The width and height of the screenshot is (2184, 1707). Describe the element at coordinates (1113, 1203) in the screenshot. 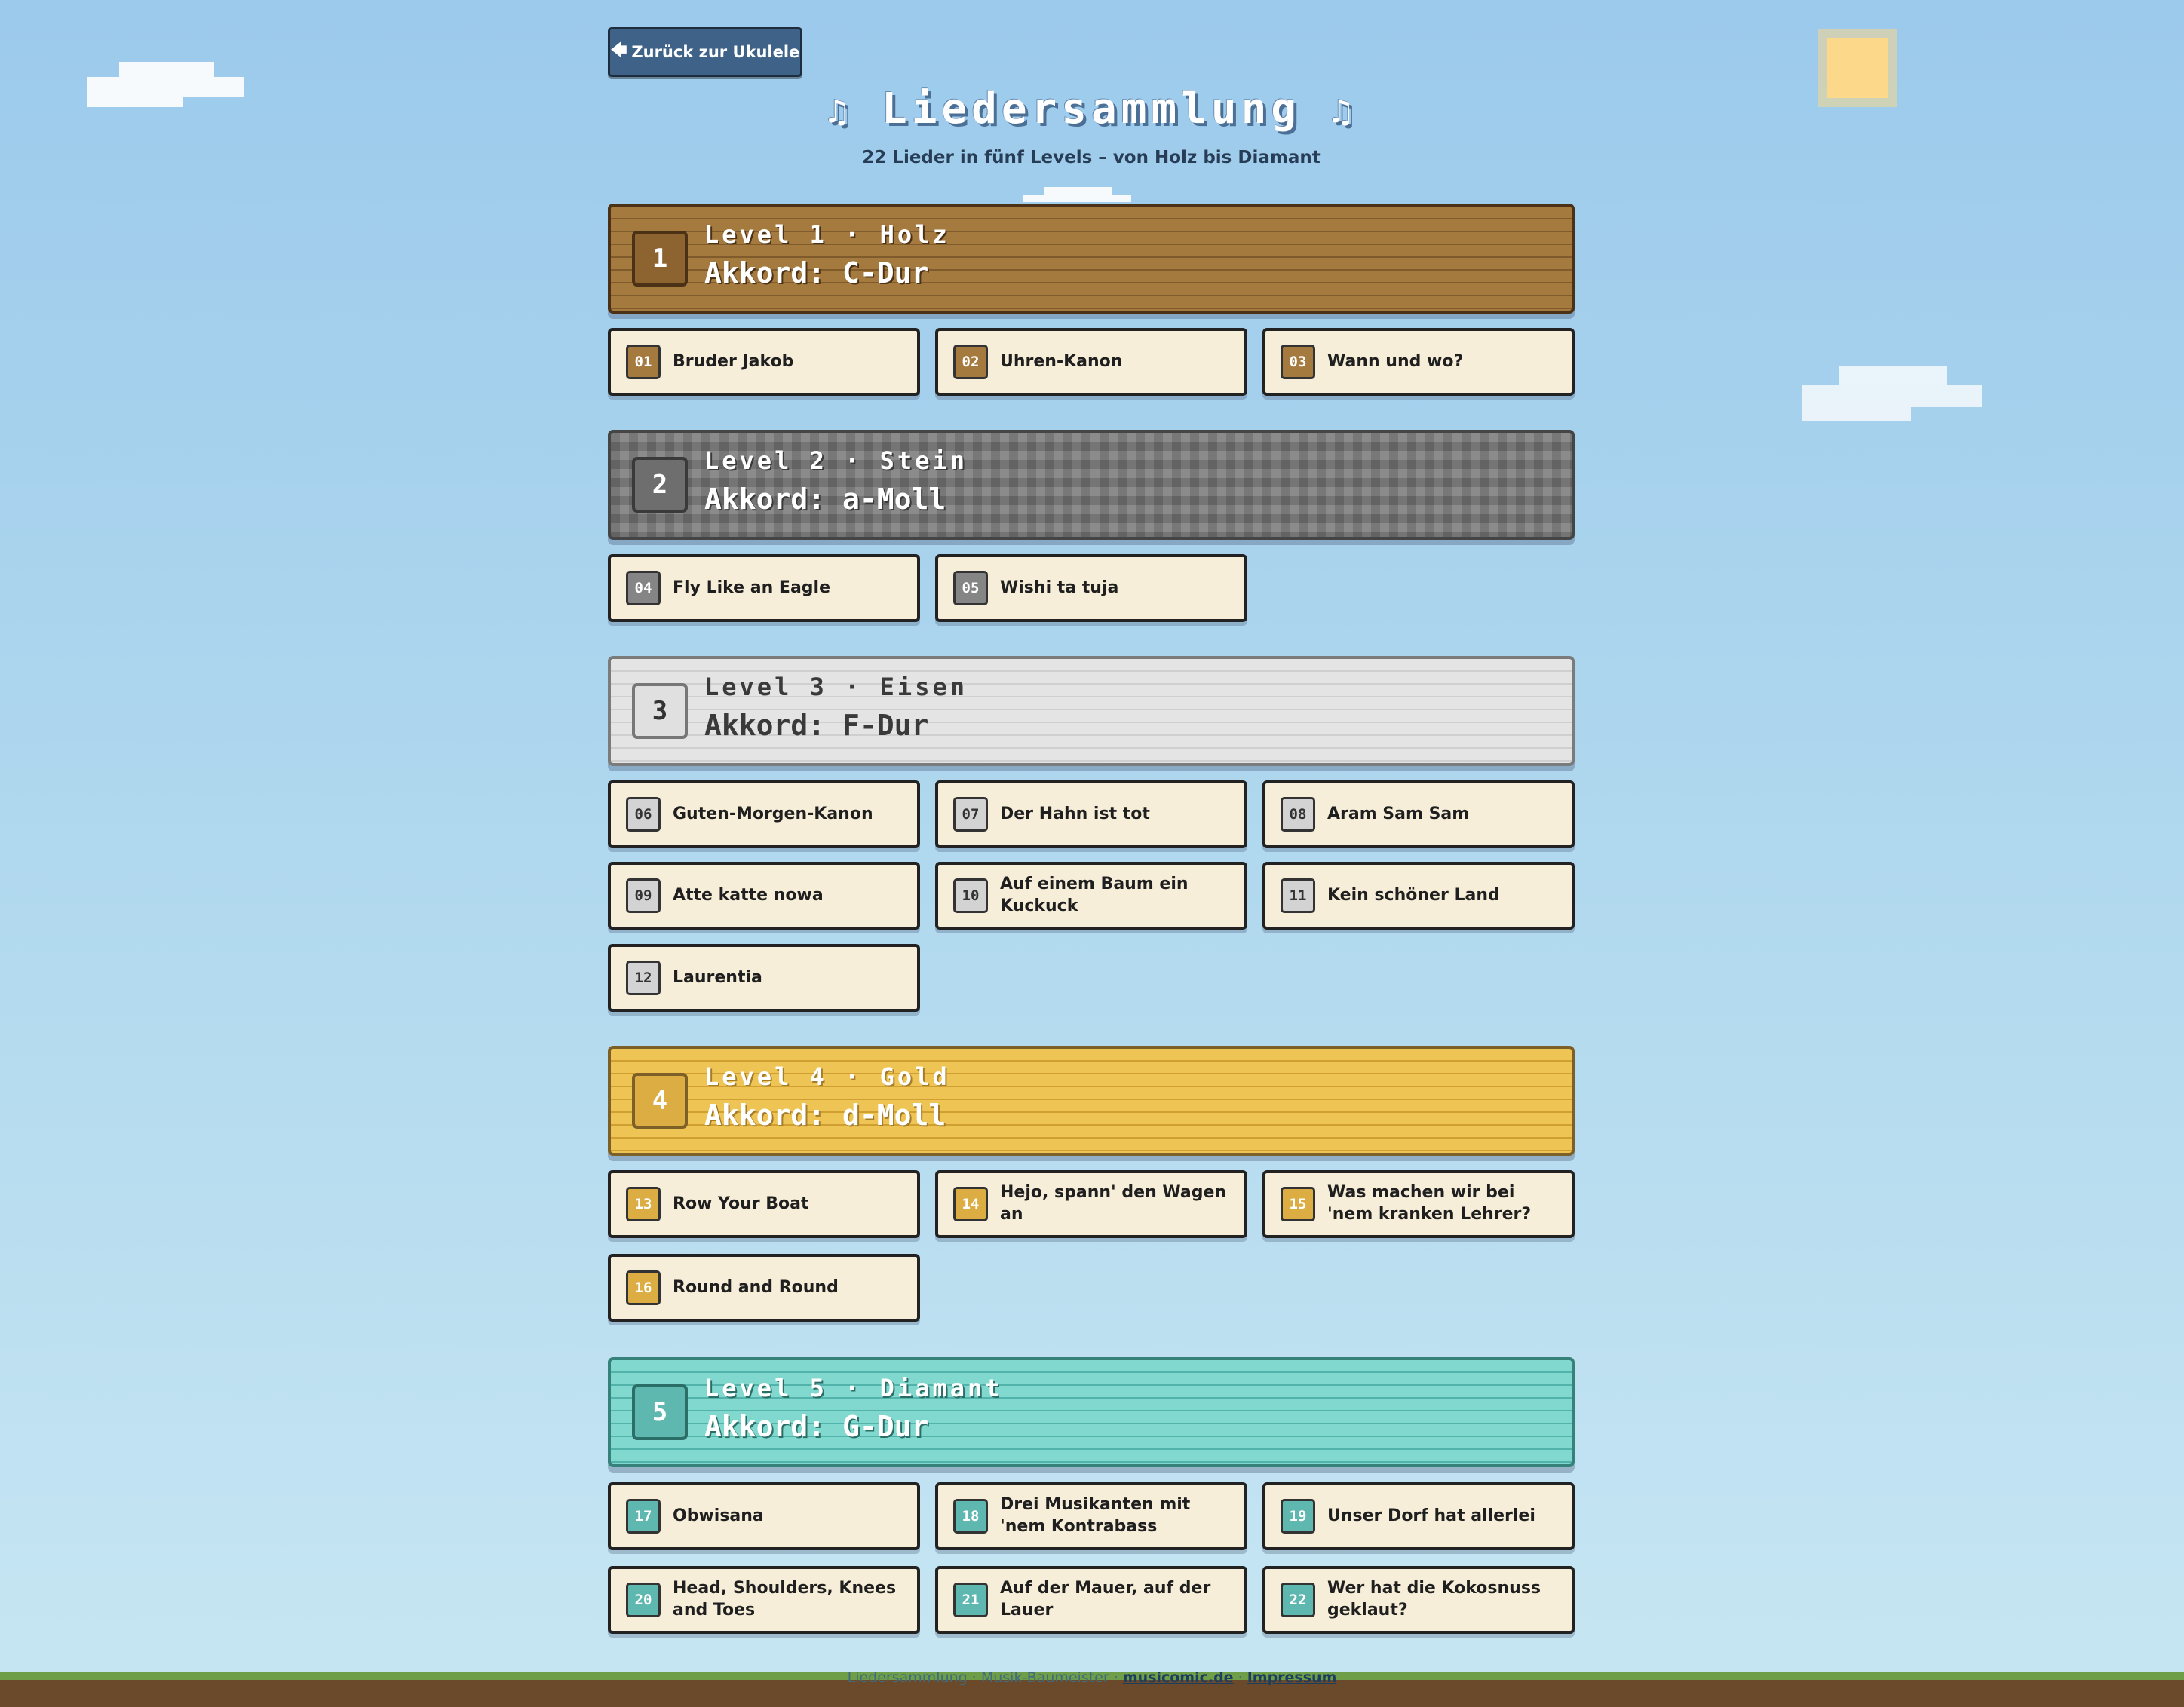

I see `song-title: Hejo, spann' den Wagen an` at that location.